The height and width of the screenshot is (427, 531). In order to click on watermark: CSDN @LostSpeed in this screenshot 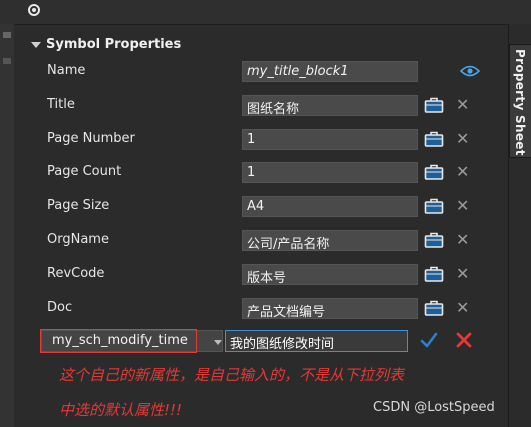, I will do `click(434, 407)`.